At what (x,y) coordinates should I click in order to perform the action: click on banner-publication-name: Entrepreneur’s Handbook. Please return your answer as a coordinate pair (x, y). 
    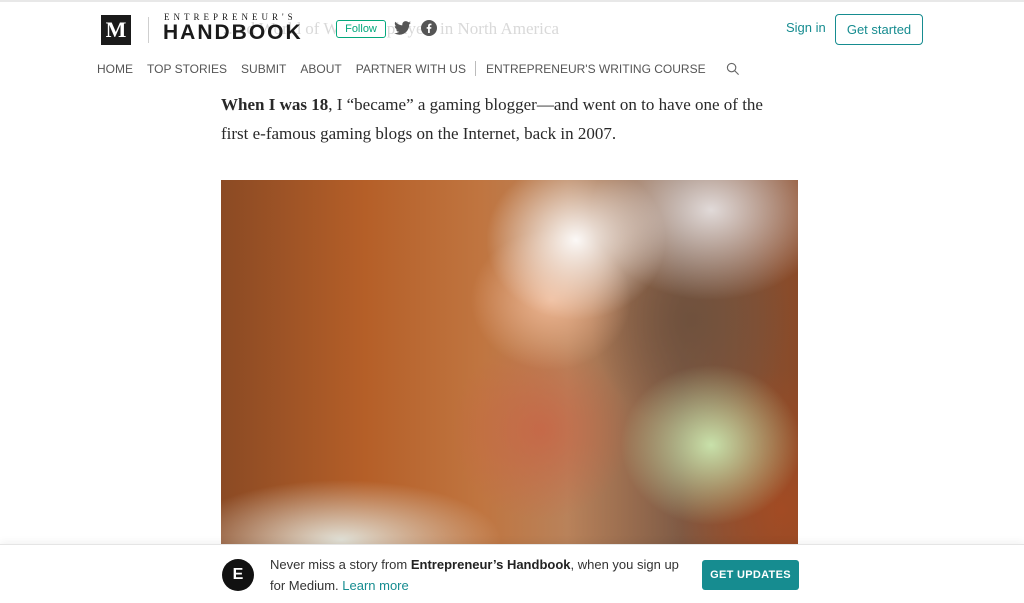
    Looking at the image, I should click on (490, 564).